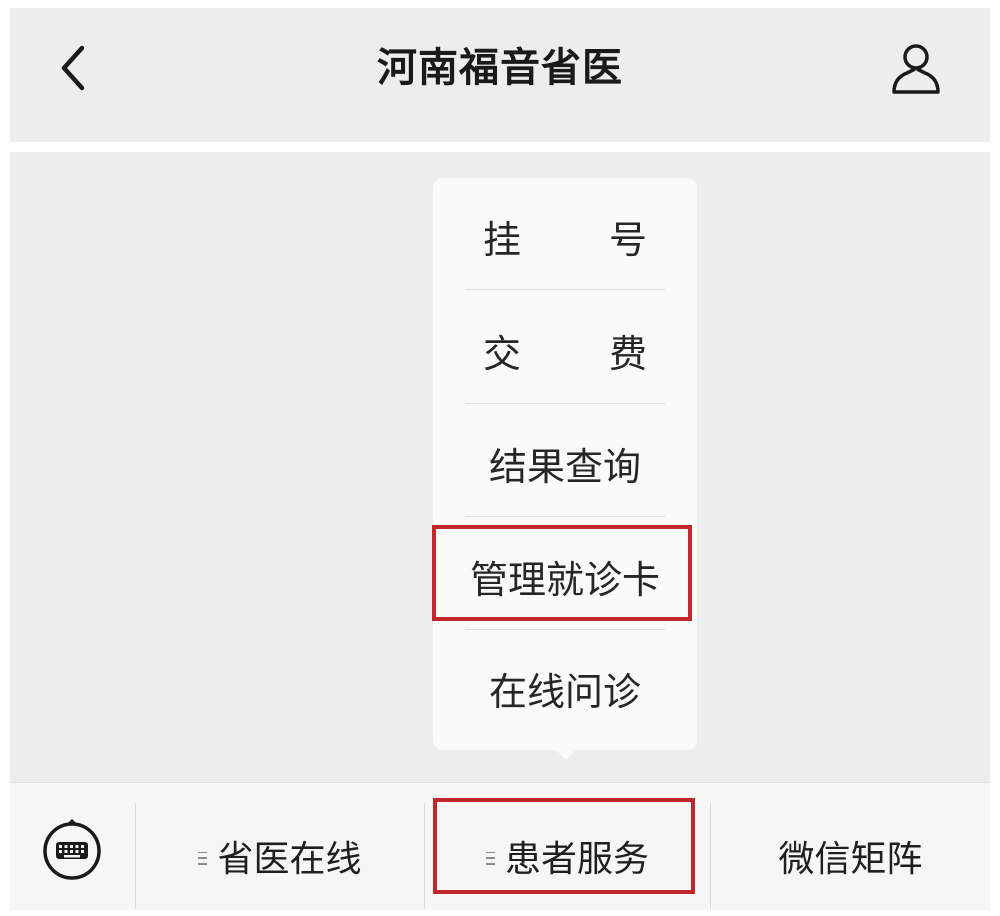  Describe the element at coordinates (565, 350) in the screenshot. I see `menu-item-payment: 交 费` at that location.